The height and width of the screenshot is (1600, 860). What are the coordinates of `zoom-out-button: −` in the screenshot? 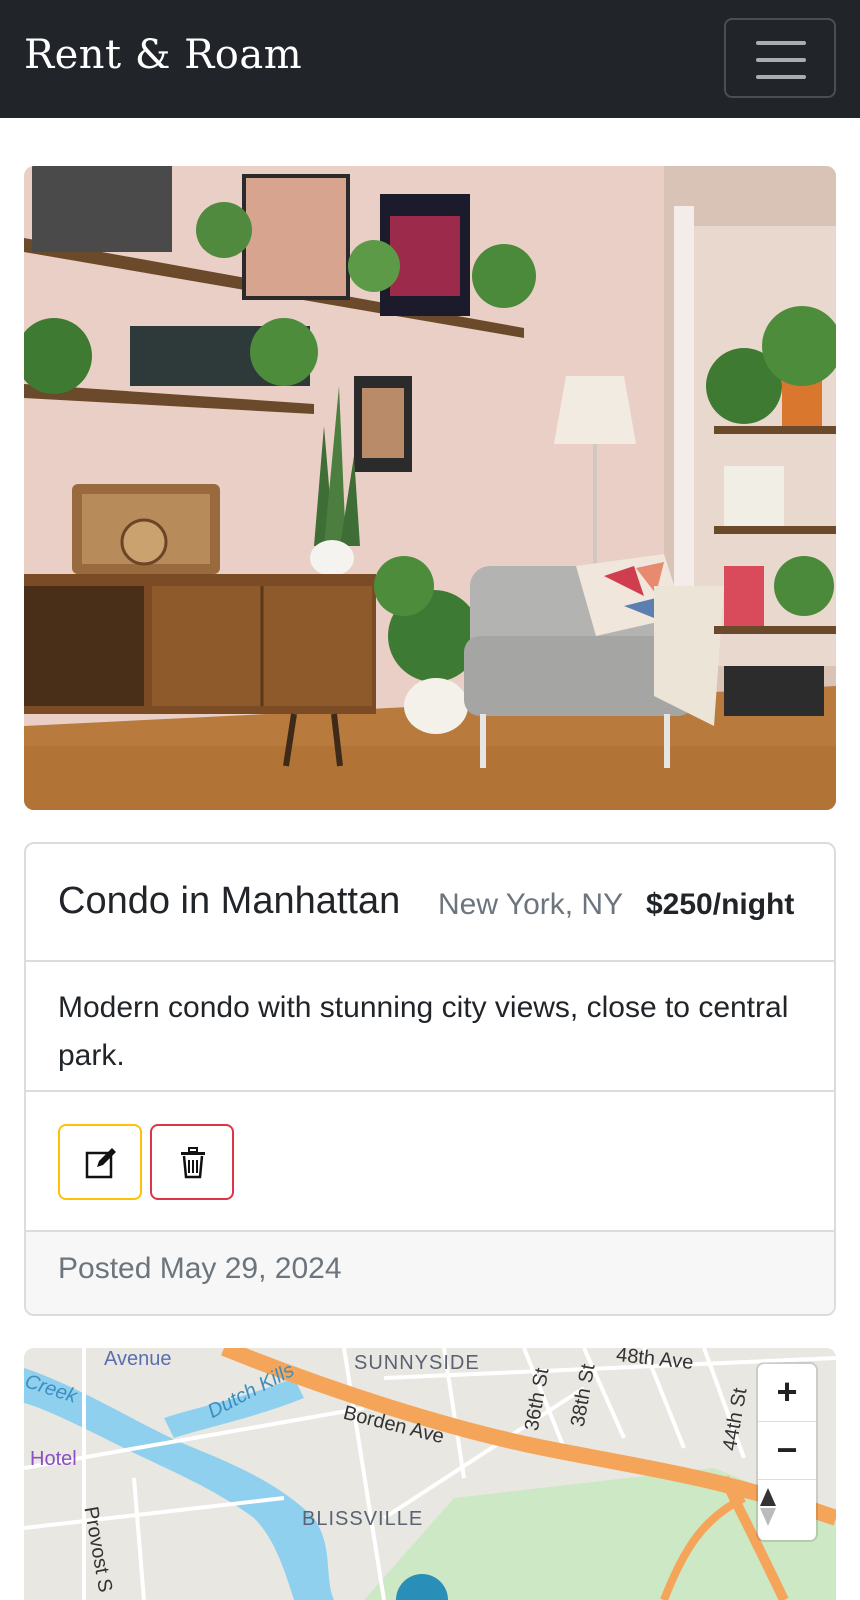 It's located at (787, 1451).